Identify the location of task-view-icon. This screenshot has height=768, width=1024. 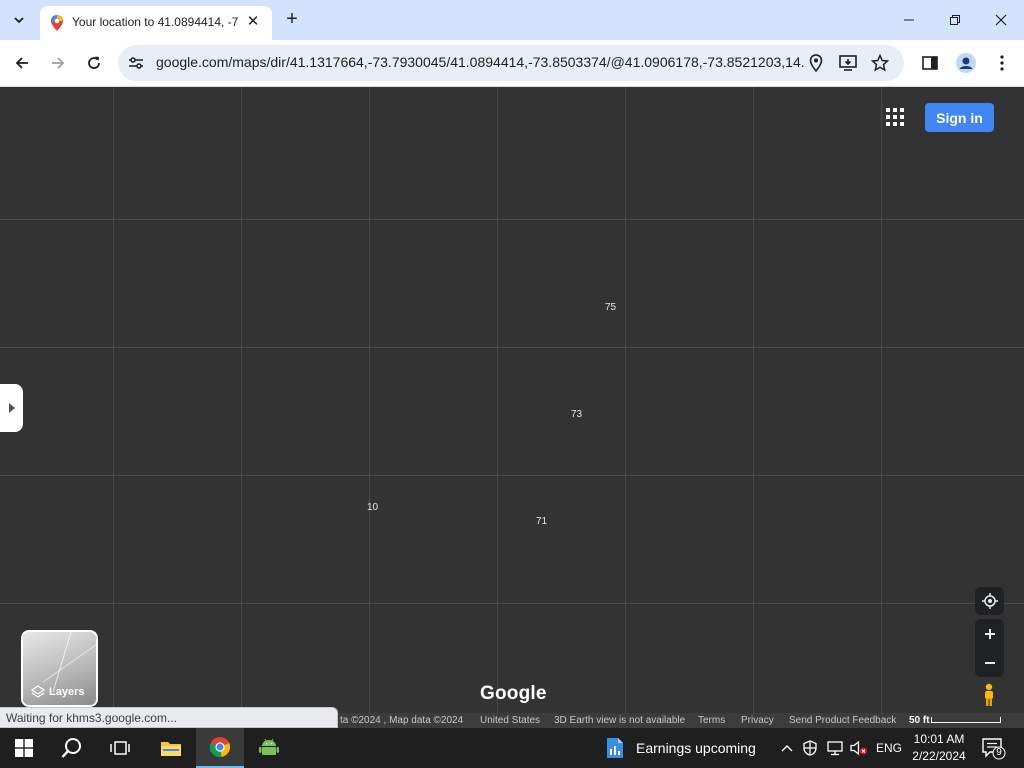
(120, 748).